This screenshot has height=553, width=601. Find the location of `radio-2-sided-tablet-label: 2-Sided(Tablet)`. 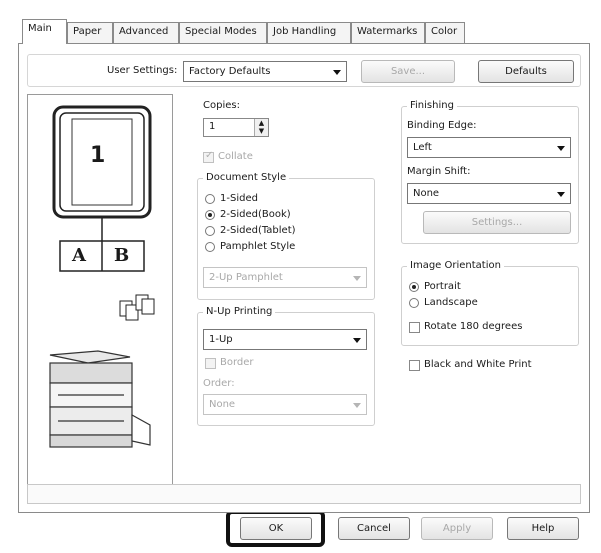

radio-2-sided-tablet-label: 2-Sided(Tablet) is located at coordinates (258, 230).